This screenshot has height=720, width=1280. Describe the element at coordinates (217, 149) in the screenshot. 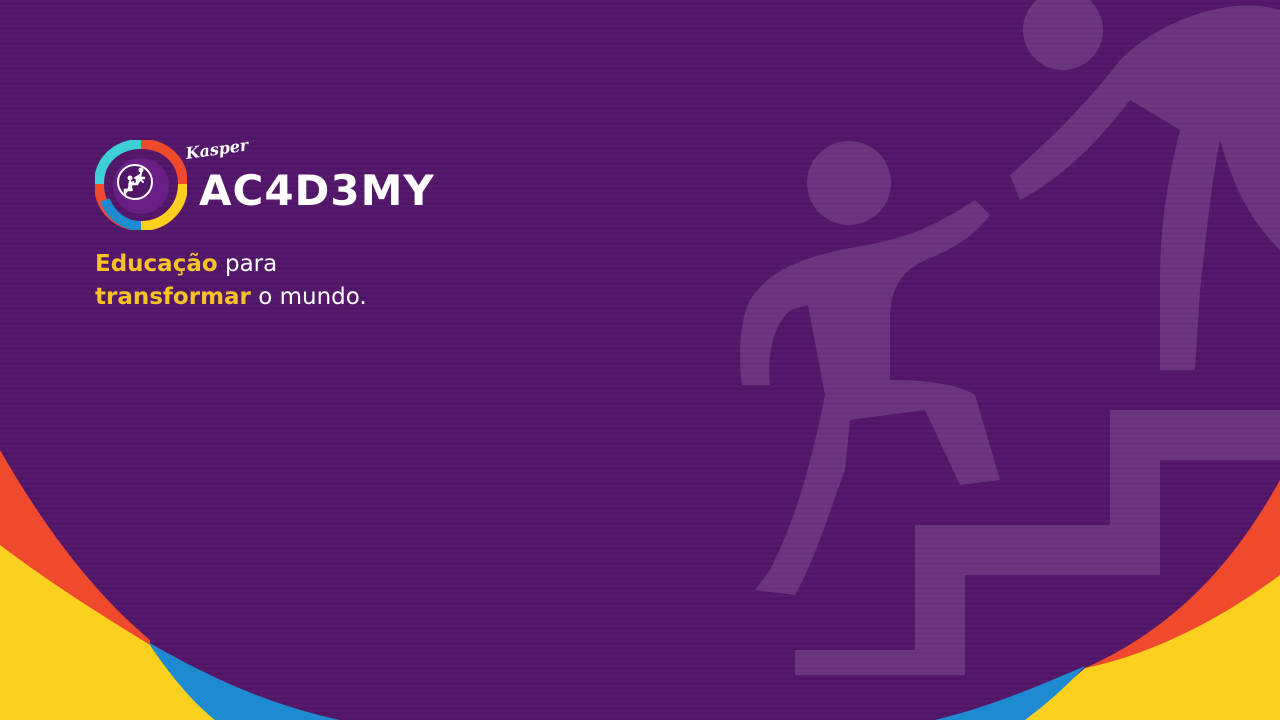

I see `logo-script-text: Kasper` at that location.